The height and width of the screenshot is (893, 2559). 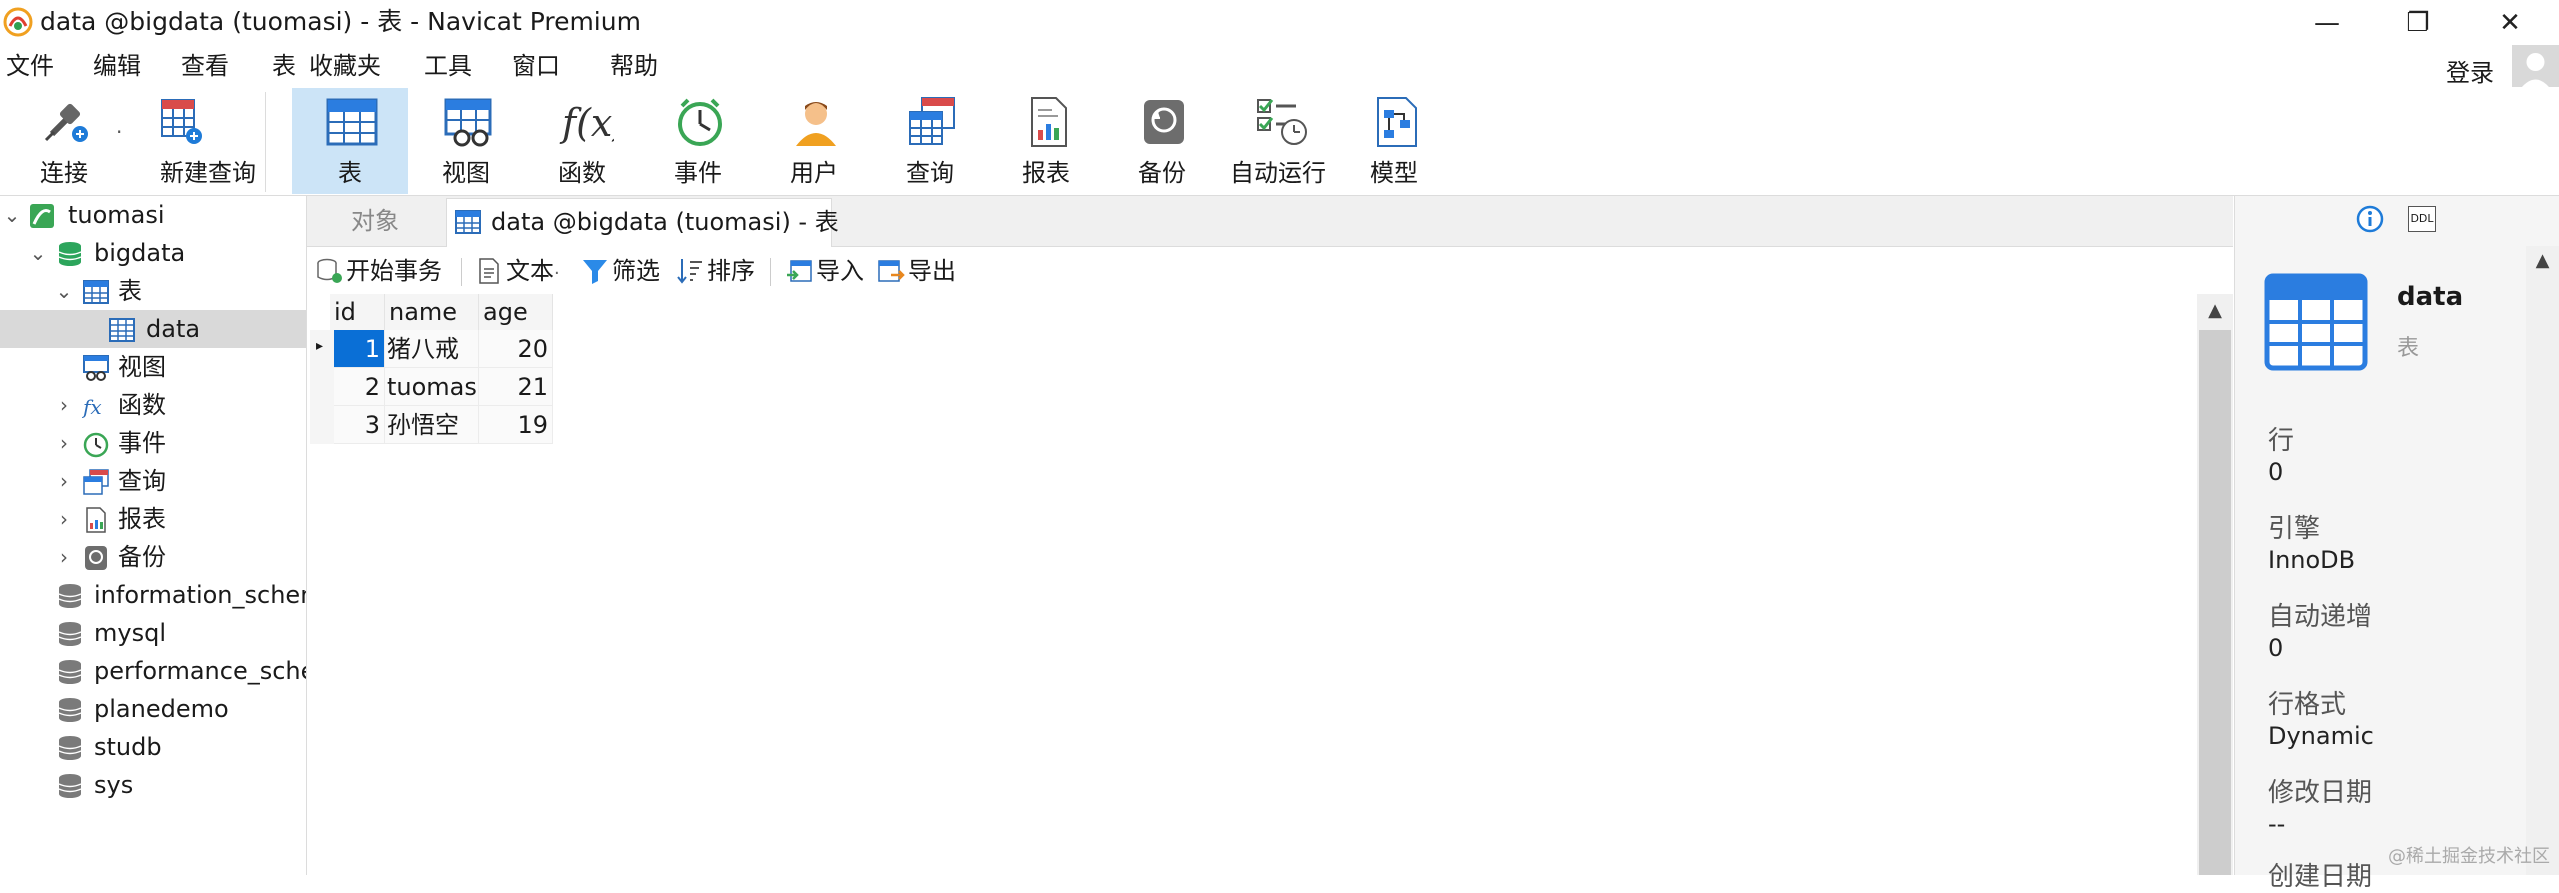 What do you see at coordinates (2470, 70) in the screenshot?
I see `login-link: 登录` at bounding box center [2470, 70].